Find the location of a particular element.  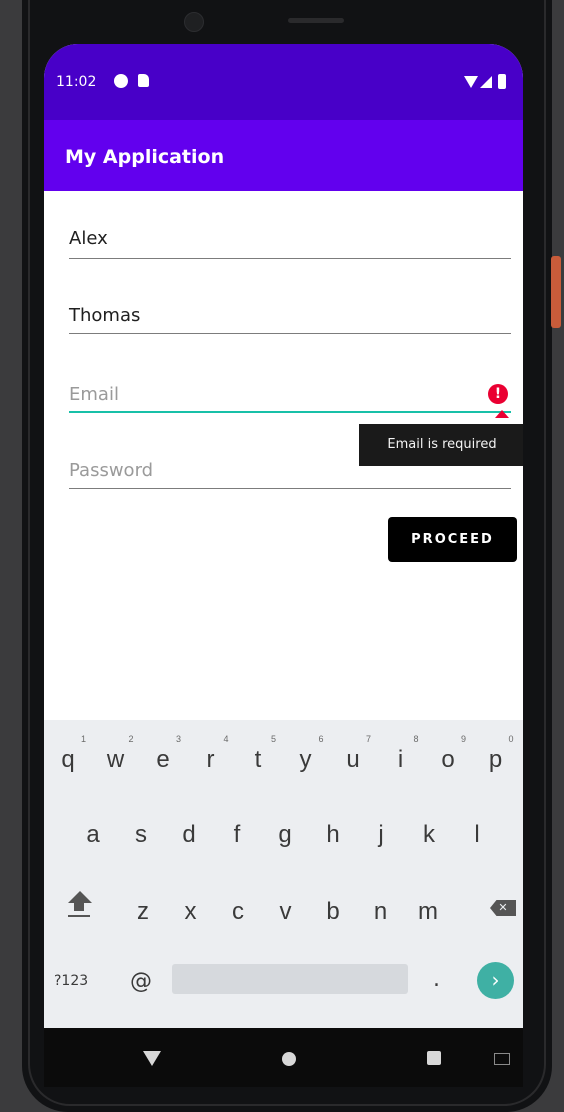

key-b: b is located at coordinates (333, 912).